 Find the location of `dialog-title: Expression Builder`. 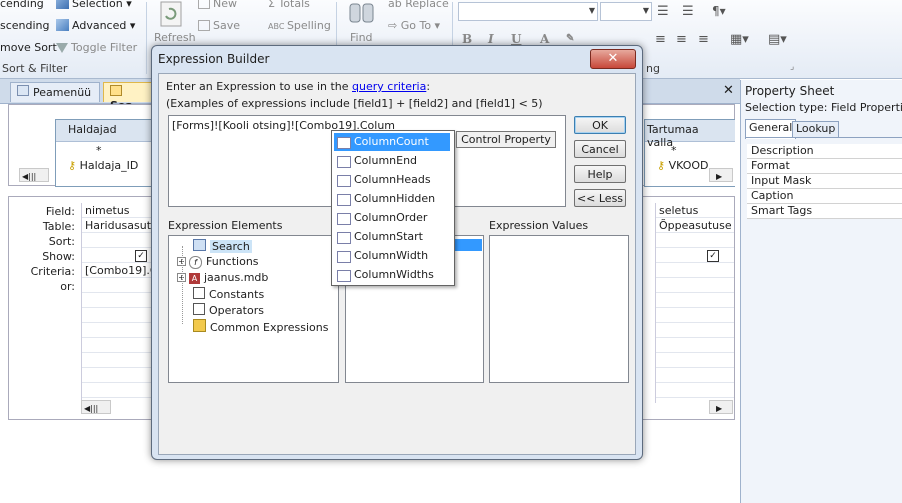

dialog-title: Expression Builder is located at coordinates (214, 59).